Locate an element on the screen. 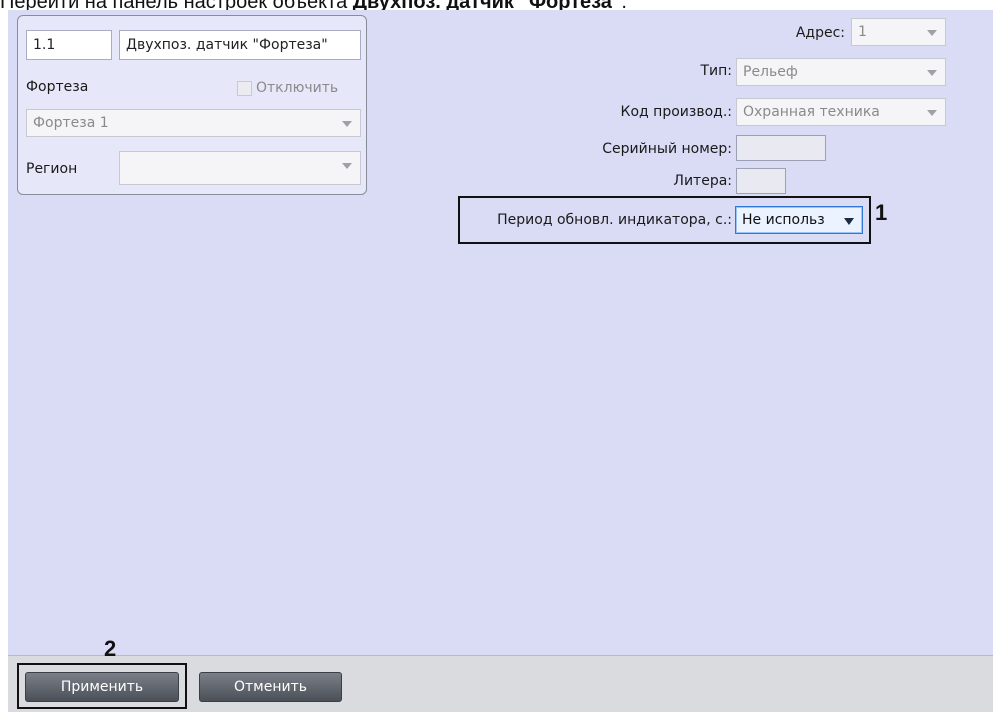 This screenshot has width=993, height=712. manufacturer-label: Код производ.: is located at coordinates (676, 112).